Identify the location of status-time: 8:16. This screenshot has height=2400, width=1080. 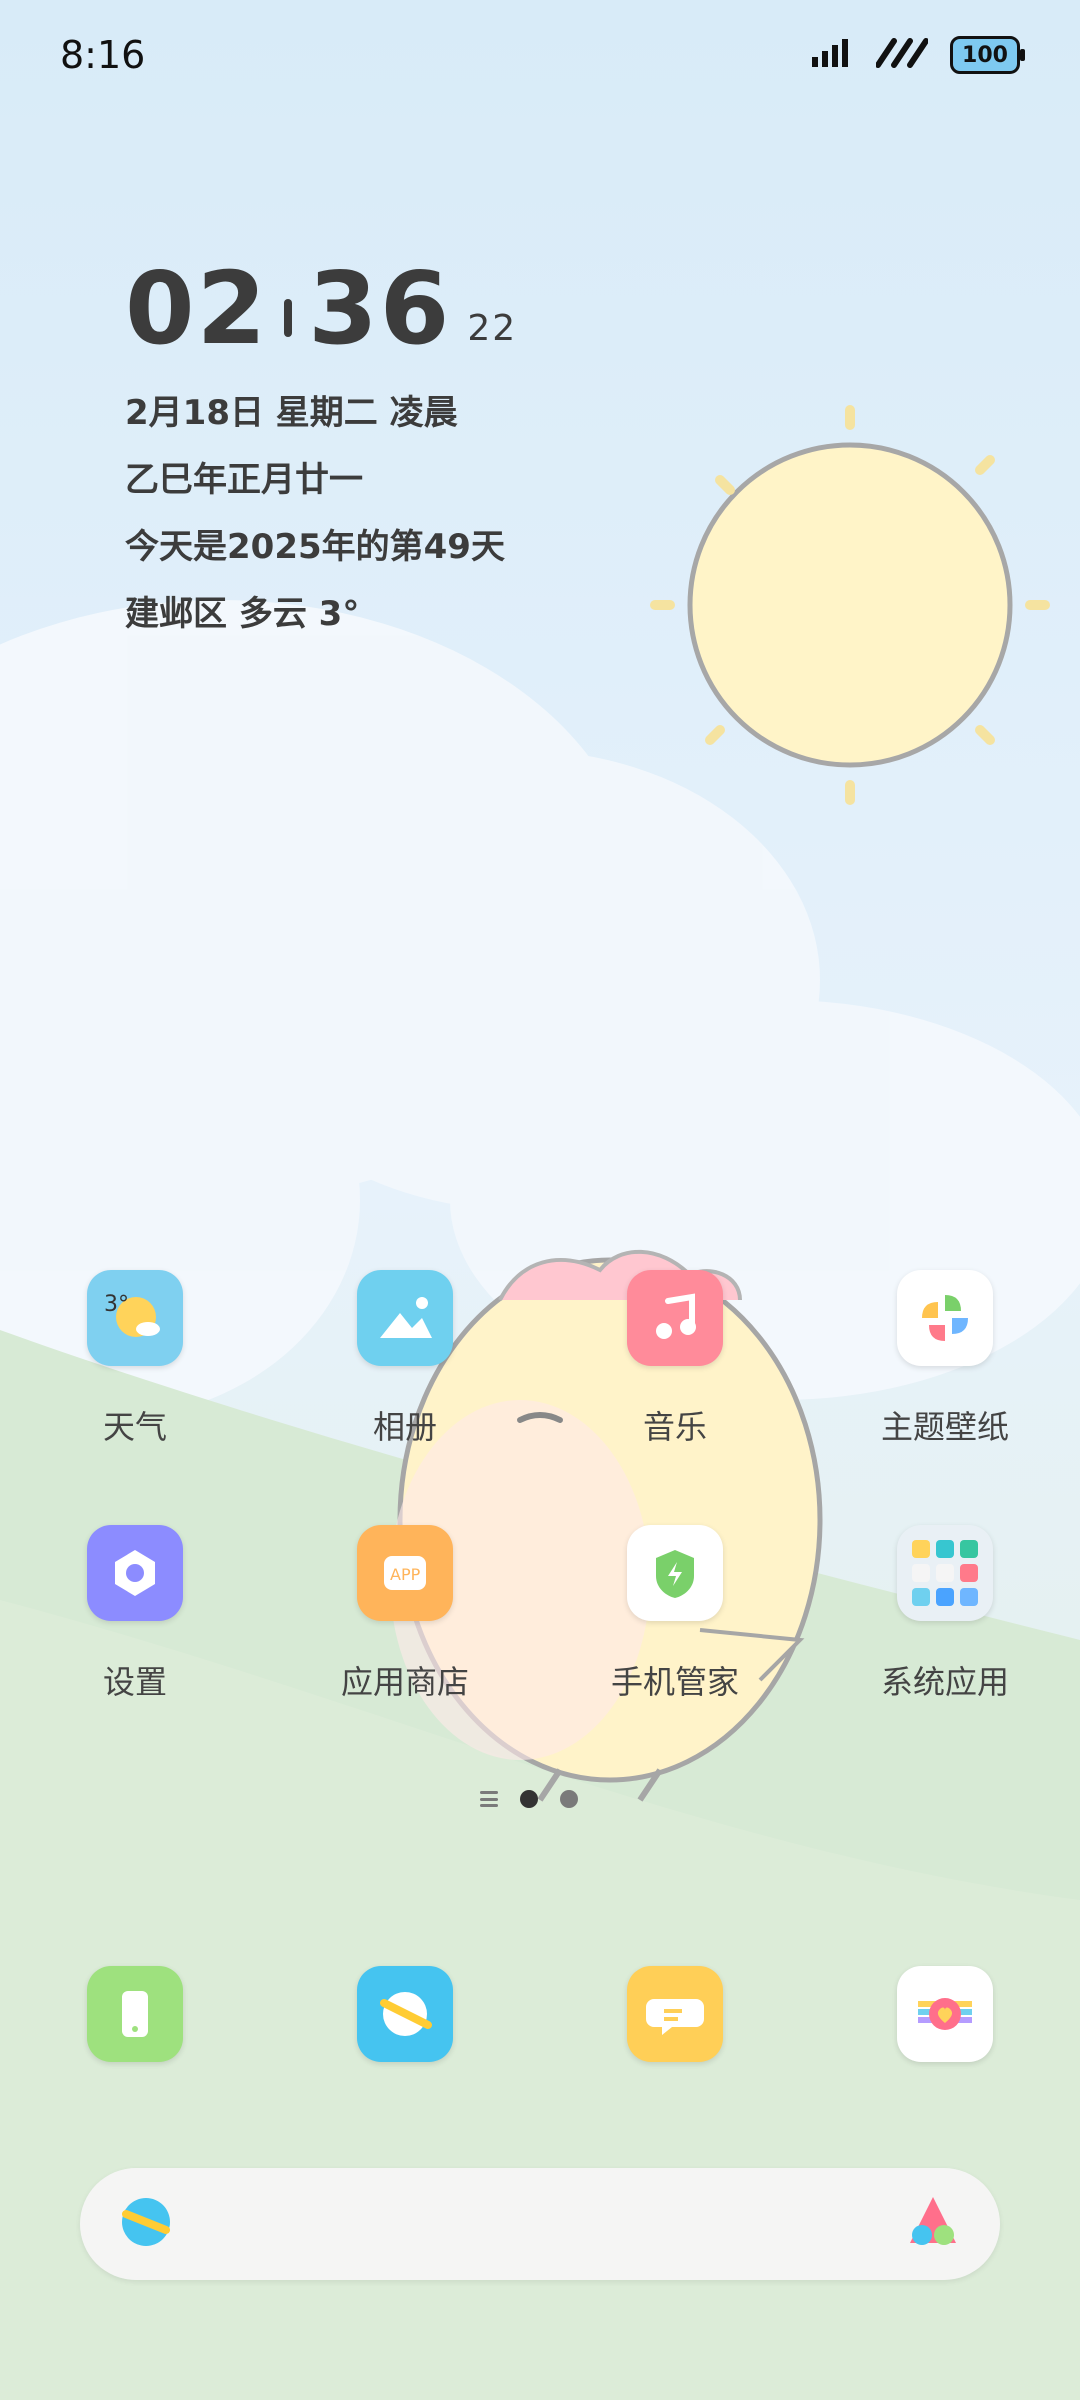
(103, 55).